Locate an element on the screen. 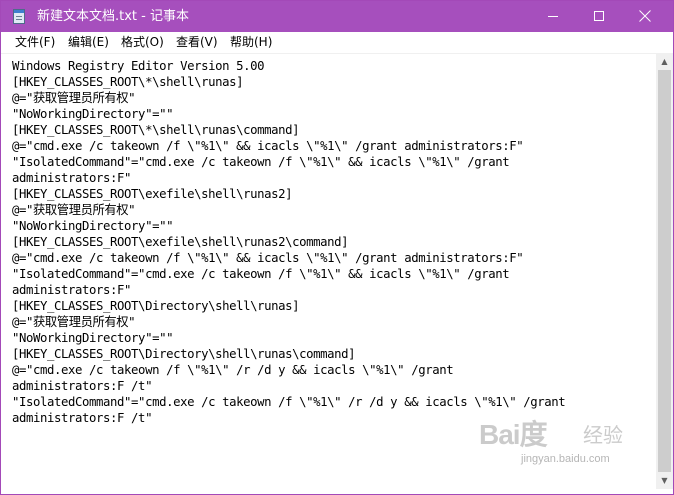  menu-view: 查看(V) is located at coordinates (197, 42).